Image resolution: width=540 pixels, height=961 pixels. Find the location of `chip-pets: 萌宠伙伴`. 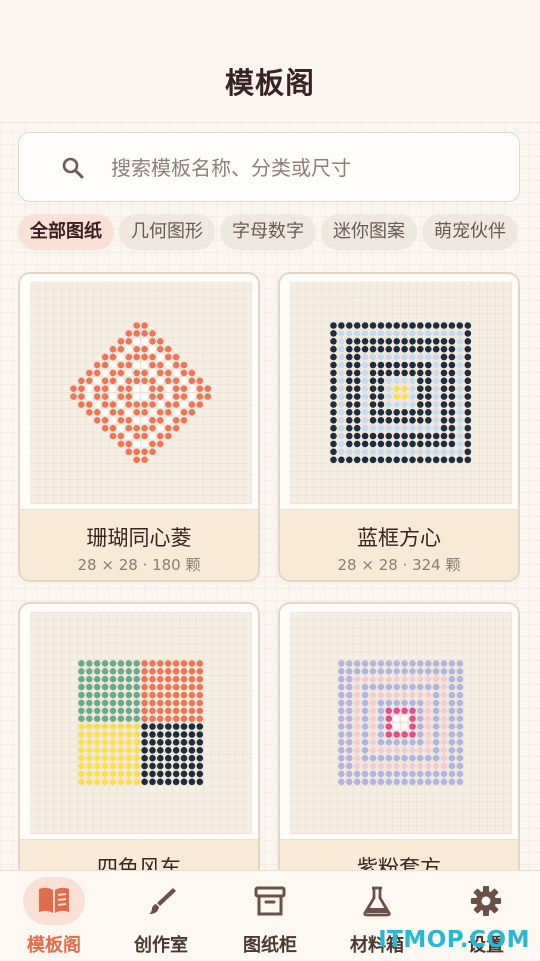

chip-pets: 萌宠伙伴 is located at coordinates (470, 232).